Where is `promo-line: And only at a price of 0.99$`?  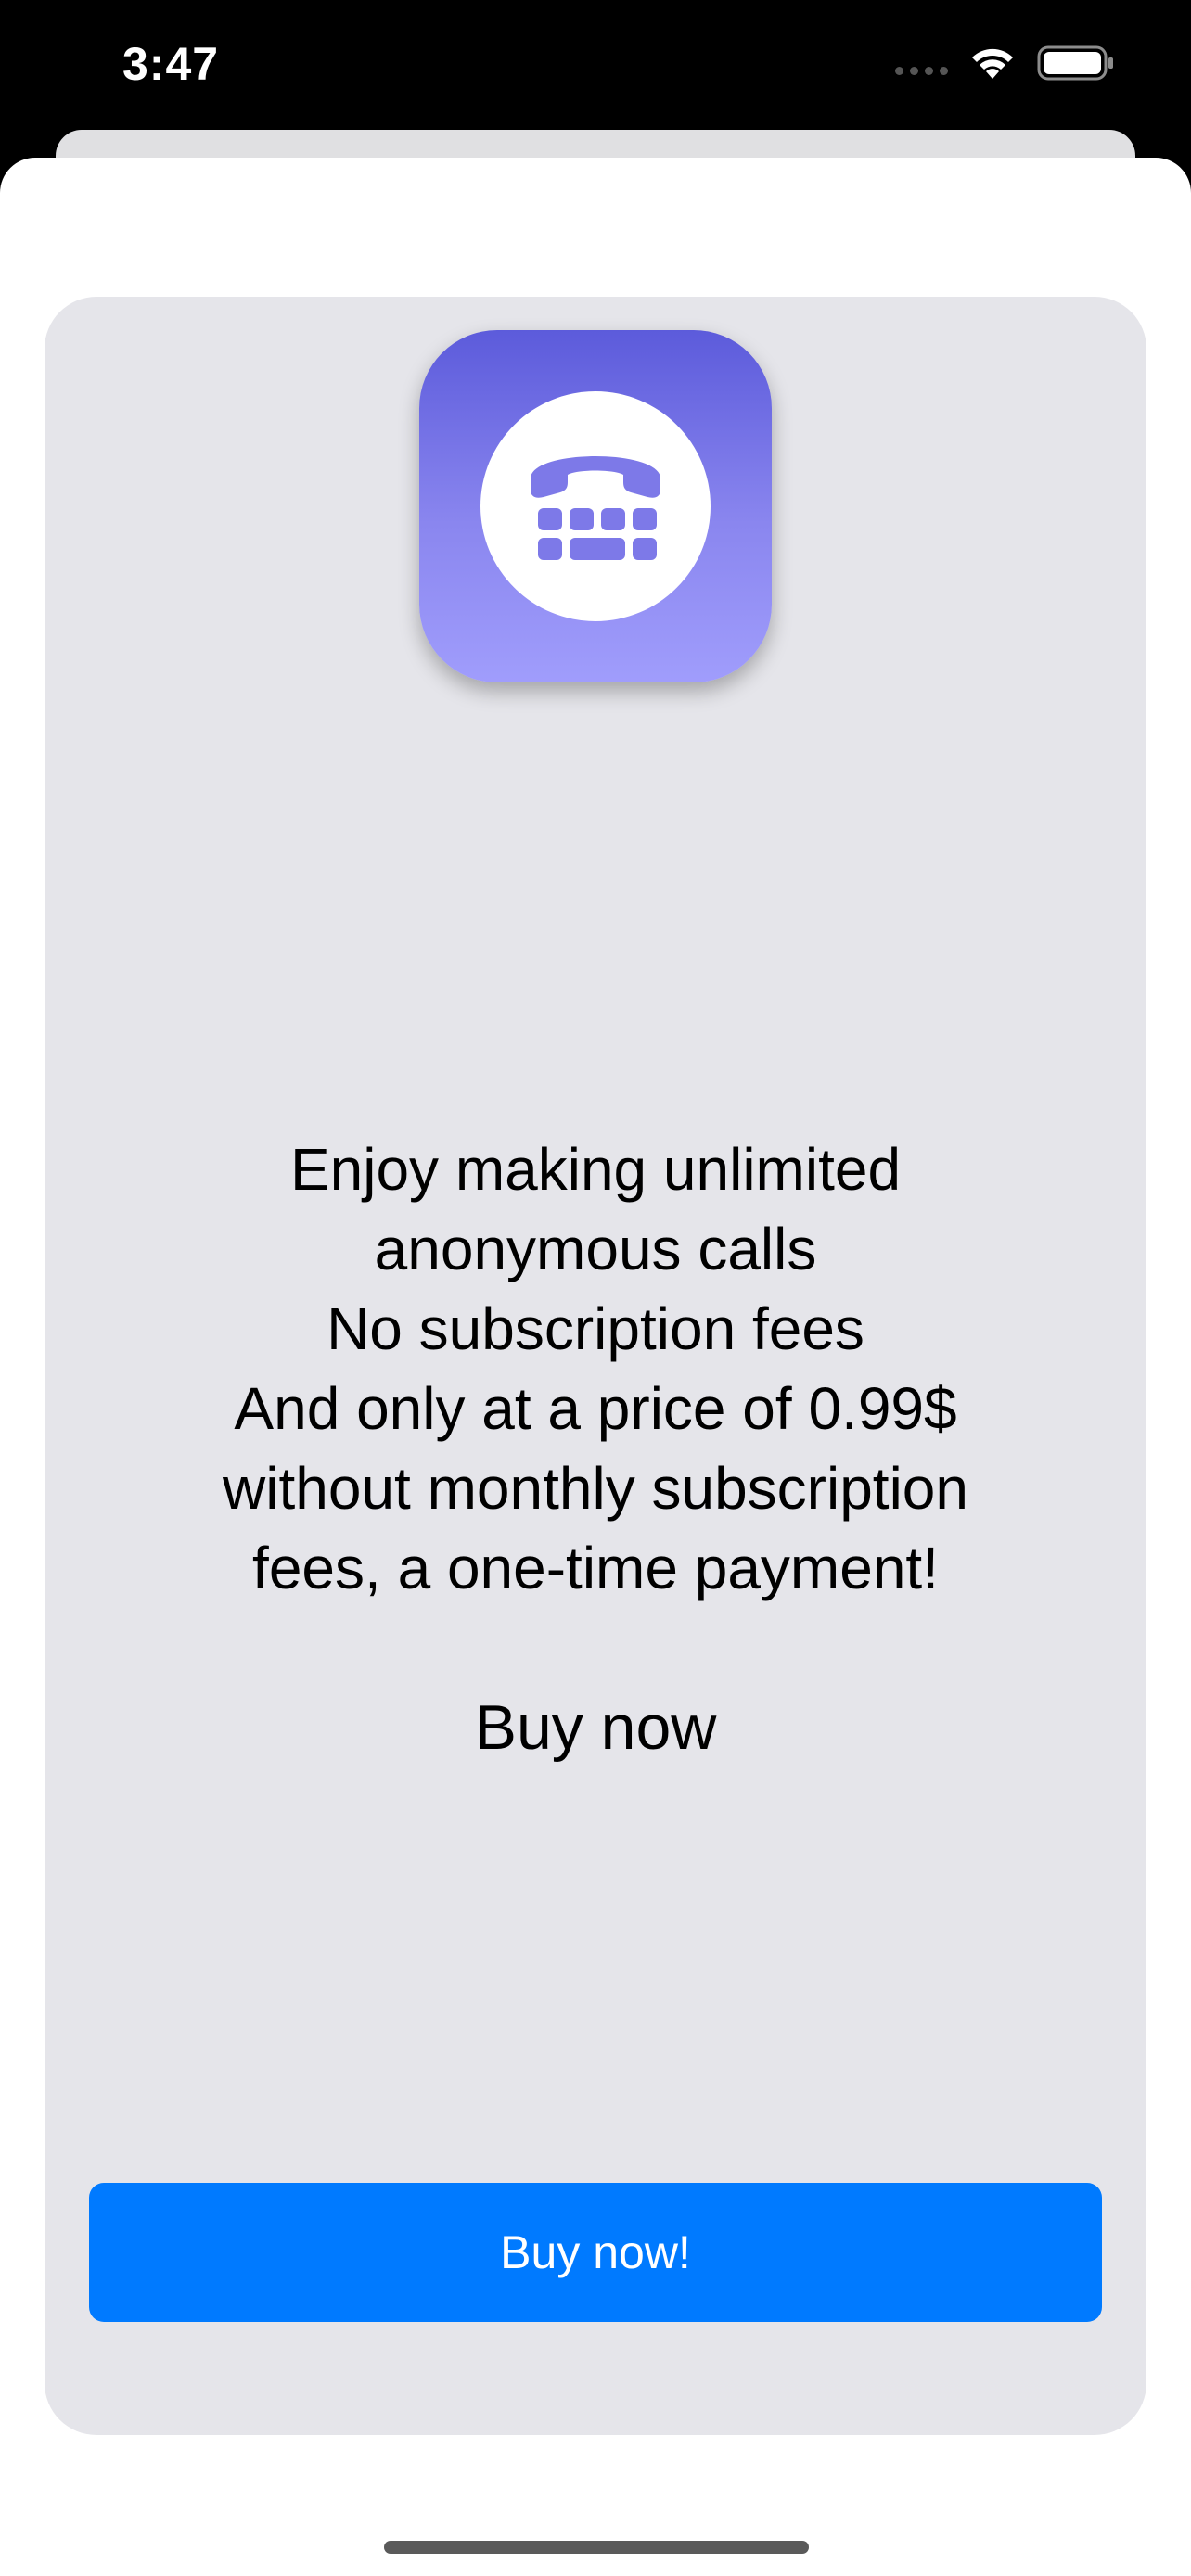
promo-line: And only at a price of 0.99$ is located at coordinates (595, 1408).